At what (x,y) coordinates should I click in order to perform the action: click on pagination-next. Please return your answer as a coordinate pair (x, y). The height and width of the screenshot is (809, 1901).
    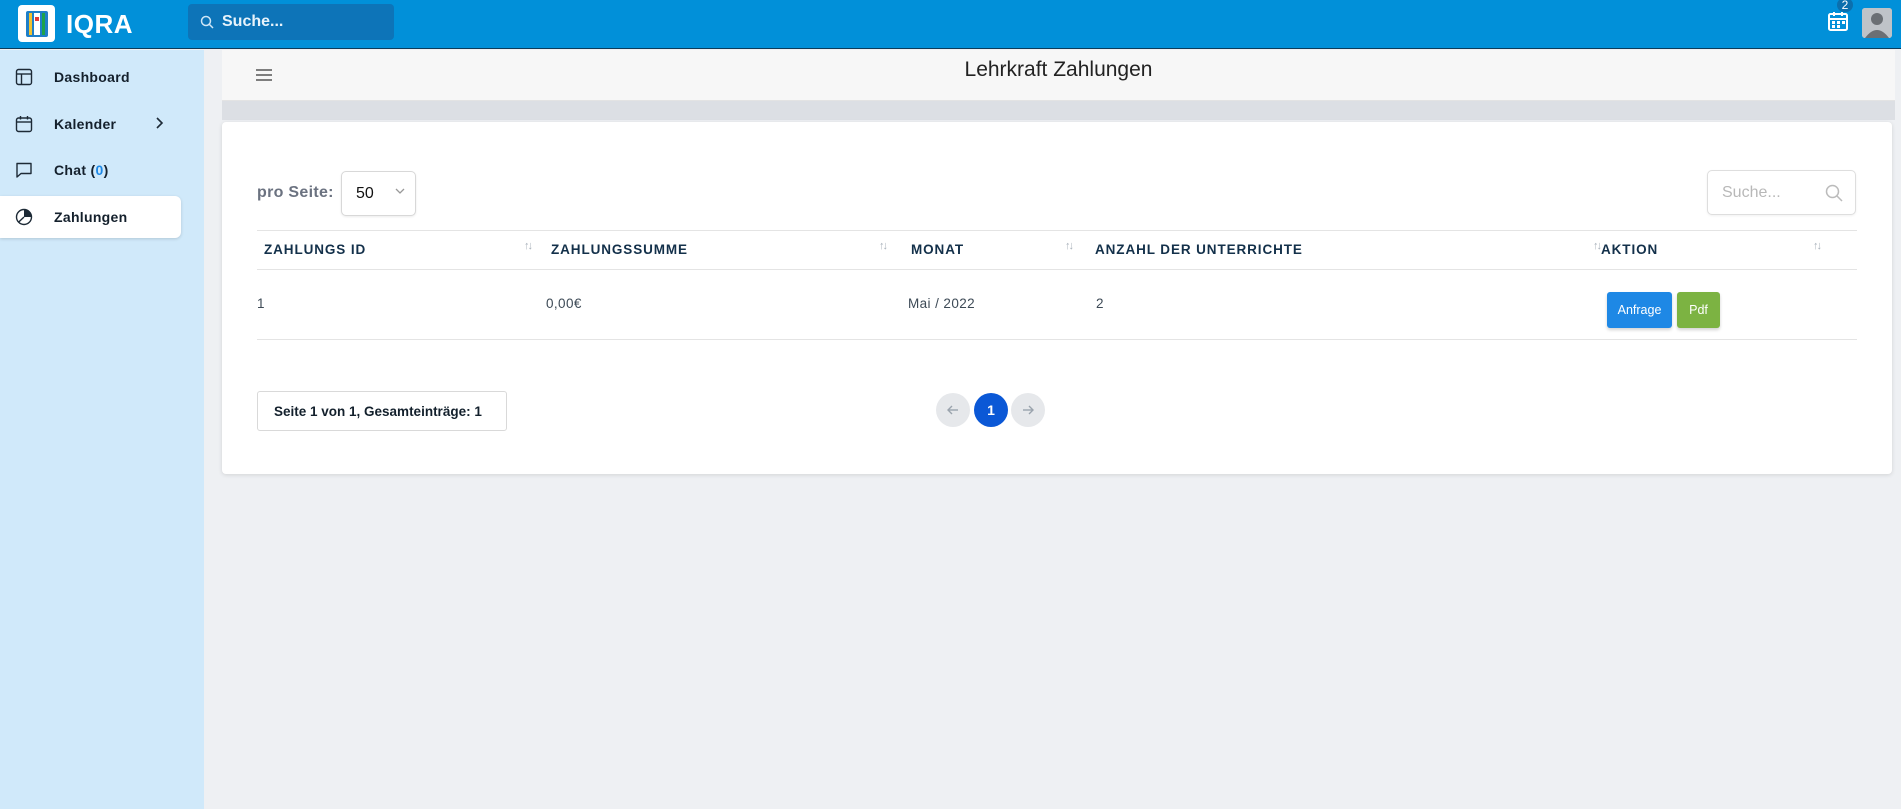
    Looking at the image, I should click on (1028, 410).